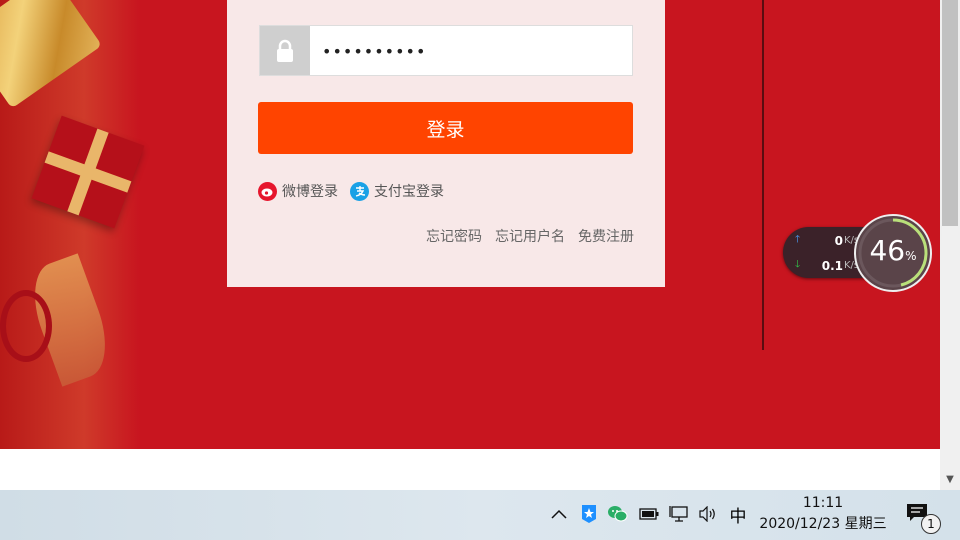 Image resolution: width=960 pixels, height=540 pixels. I want to click on password-input, so click(472, 51).